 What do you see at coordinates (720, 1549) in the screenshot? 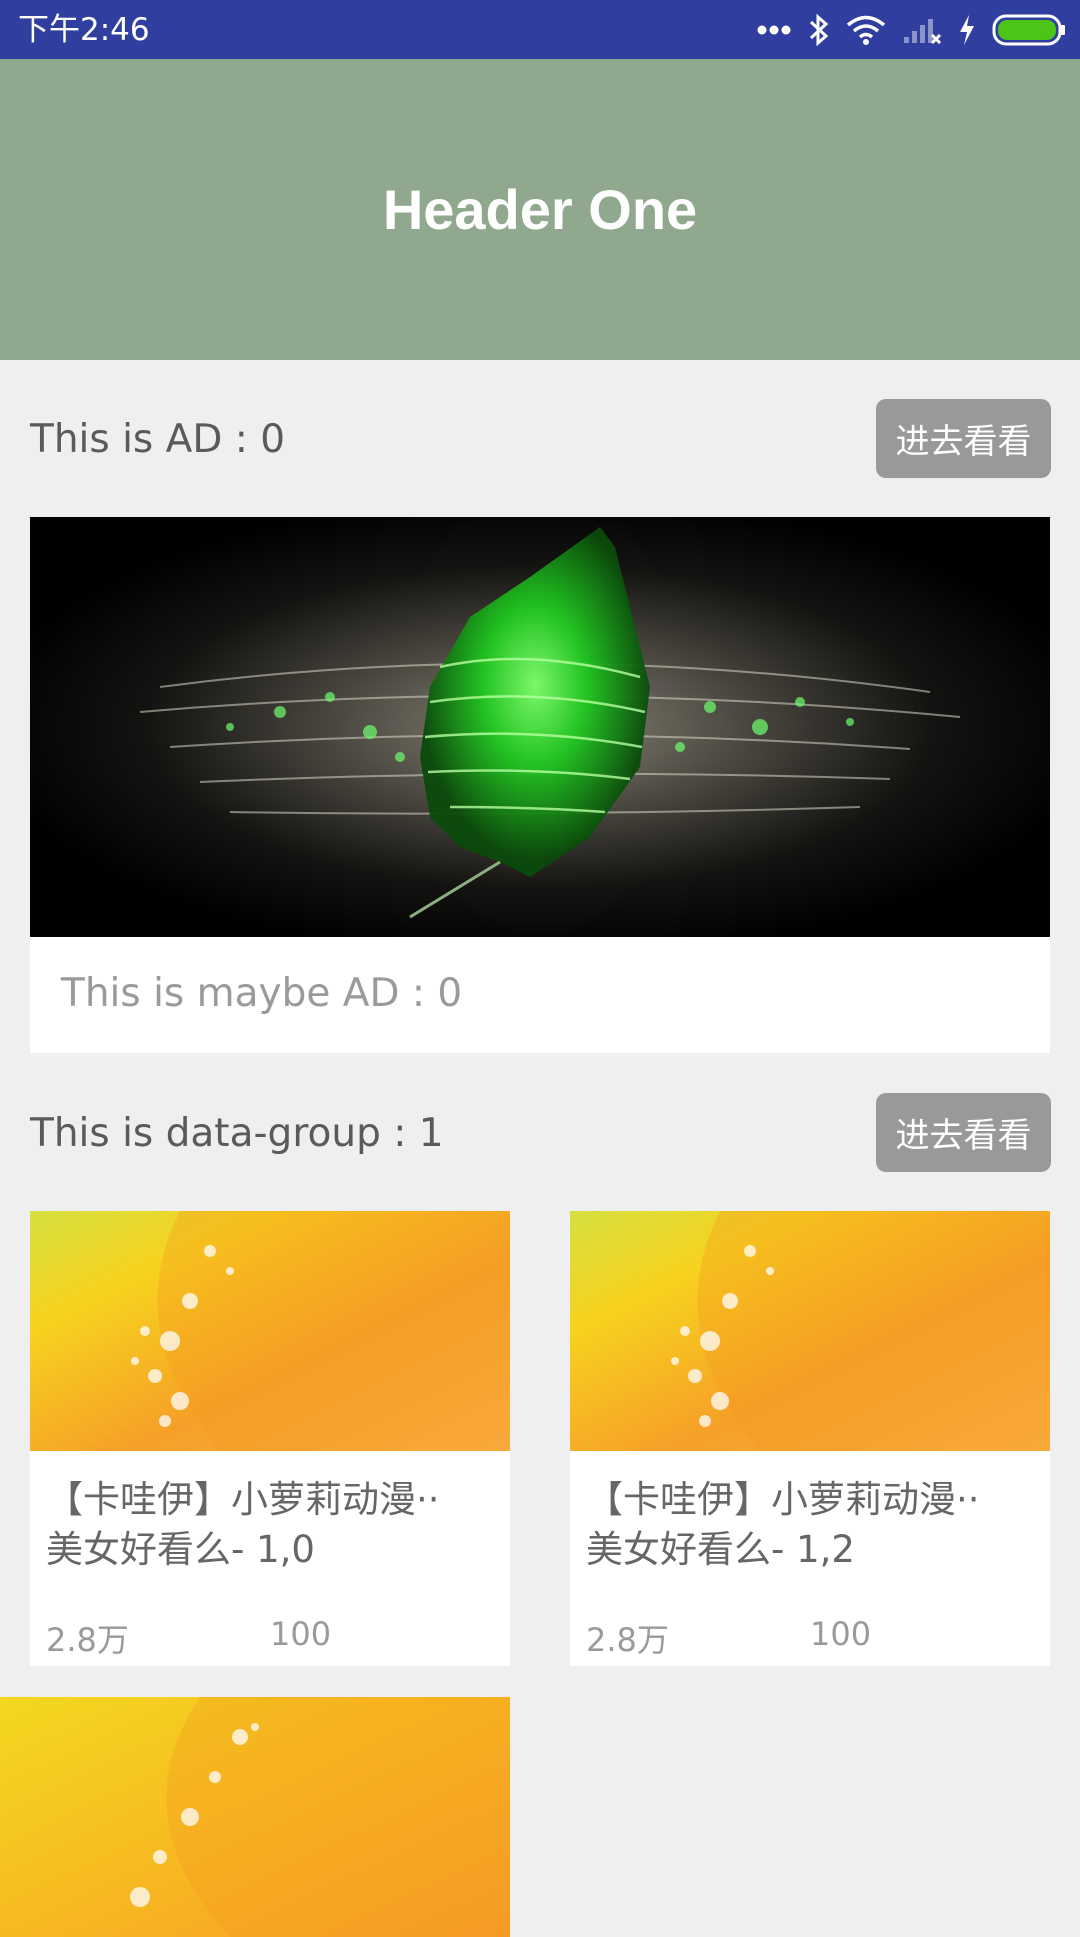
I see `card-title-line-2: 美女好看么- 1,2` at bounding box center [720, 1549].